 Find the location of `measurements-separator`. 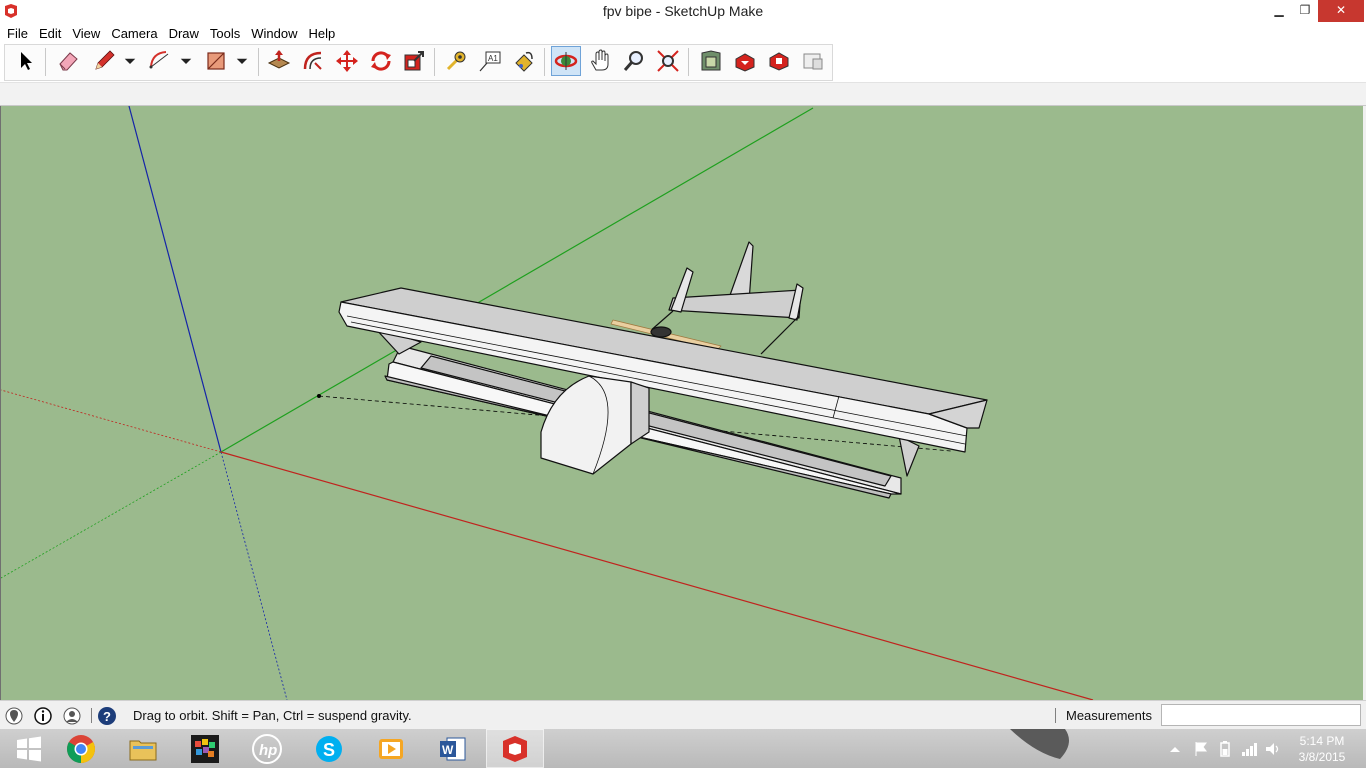

measurements-separator is located at coordinates (1055, 715).